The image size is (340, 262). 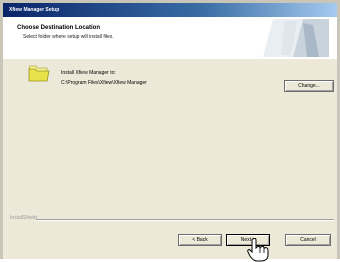 I want to click on hand-pointer-icon, so click(x=258, y=250).